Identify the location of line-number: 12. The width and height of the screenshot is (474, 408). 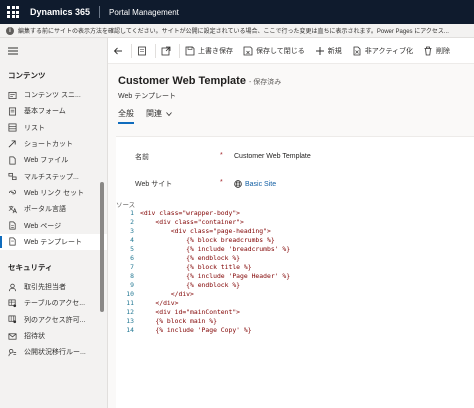
(130, 312).